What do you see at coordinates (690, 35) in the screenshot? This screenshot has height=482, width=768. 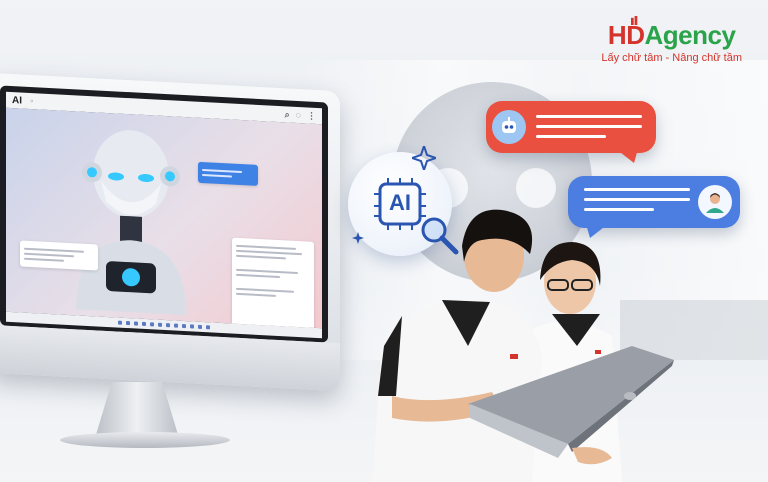 I see `logo-agency-text: Agency` at bounding box center [690, 35].